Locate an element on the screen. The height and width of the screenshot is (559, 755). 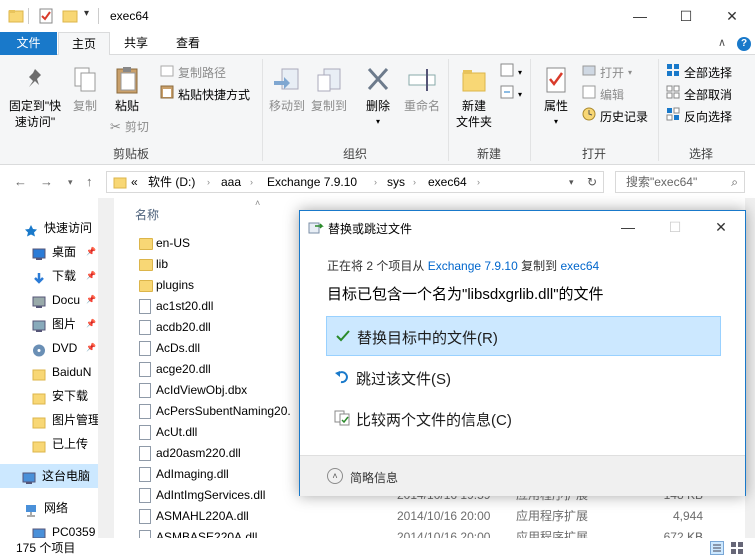
new-folder-button: 新建 文件夹 is located at coordinates (474, 97).